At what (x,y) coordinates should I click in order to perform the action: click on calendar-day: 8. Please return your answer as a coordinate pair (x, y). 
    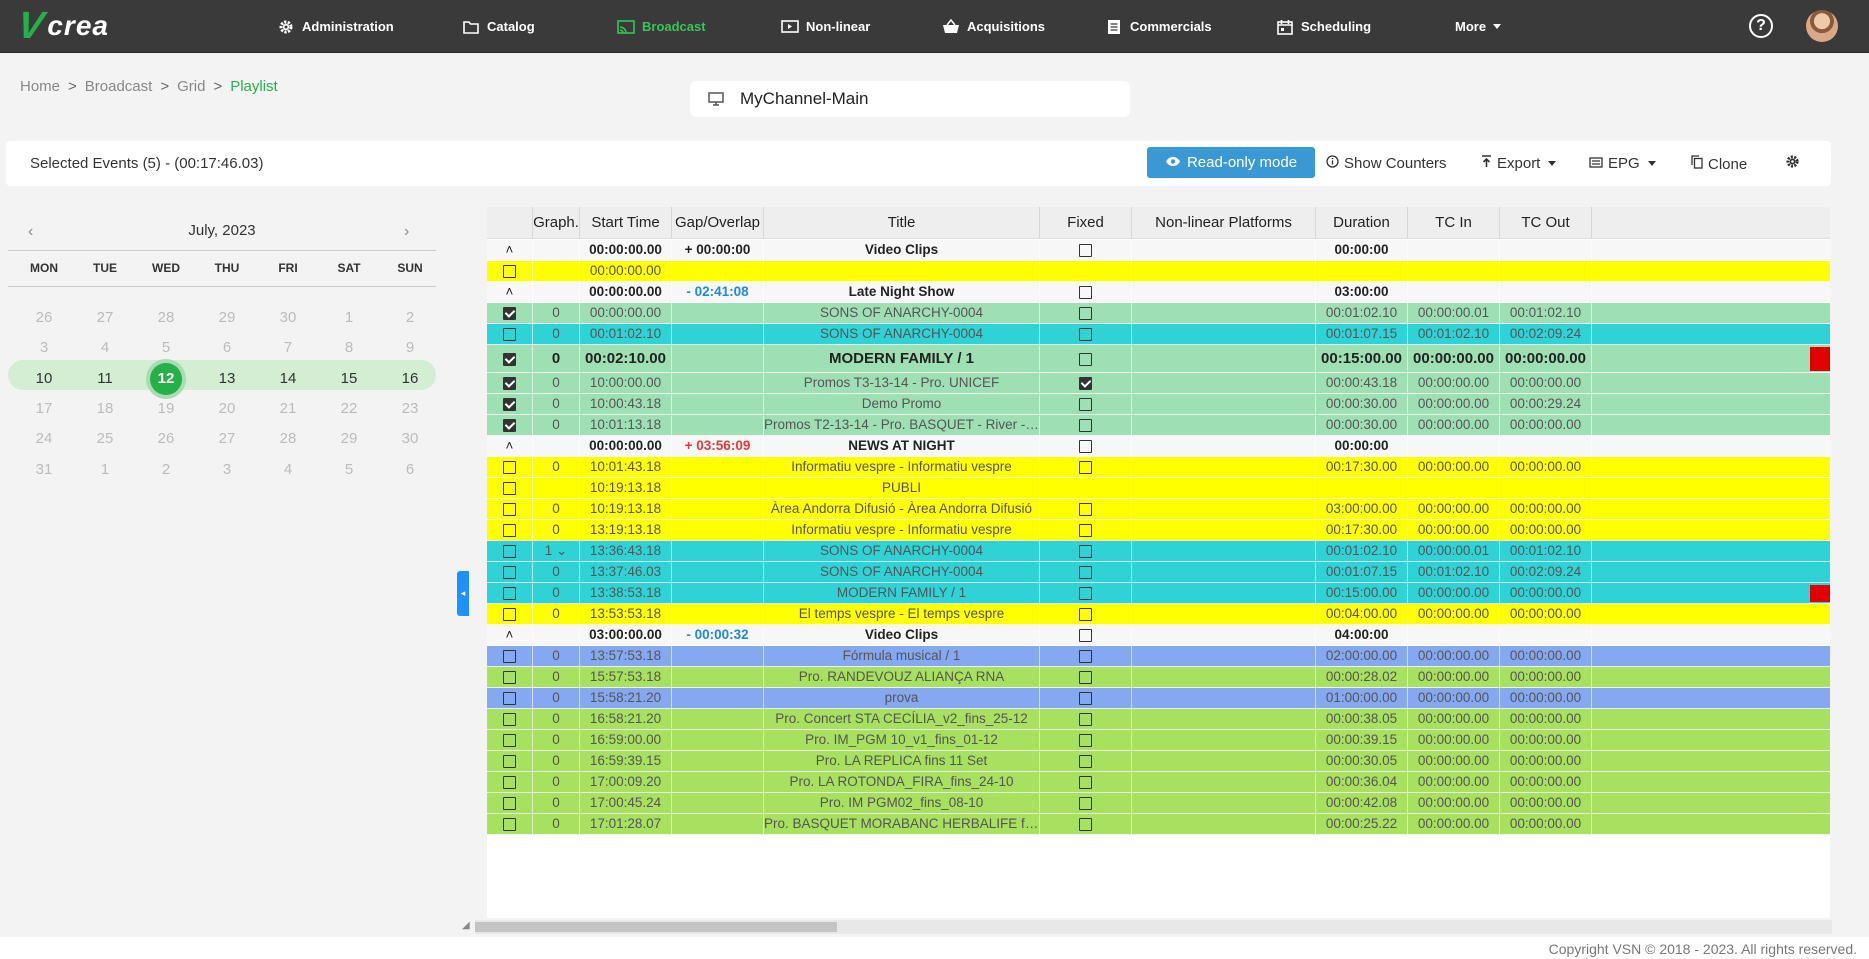
    Looking at the image, I should click on (349, 348).